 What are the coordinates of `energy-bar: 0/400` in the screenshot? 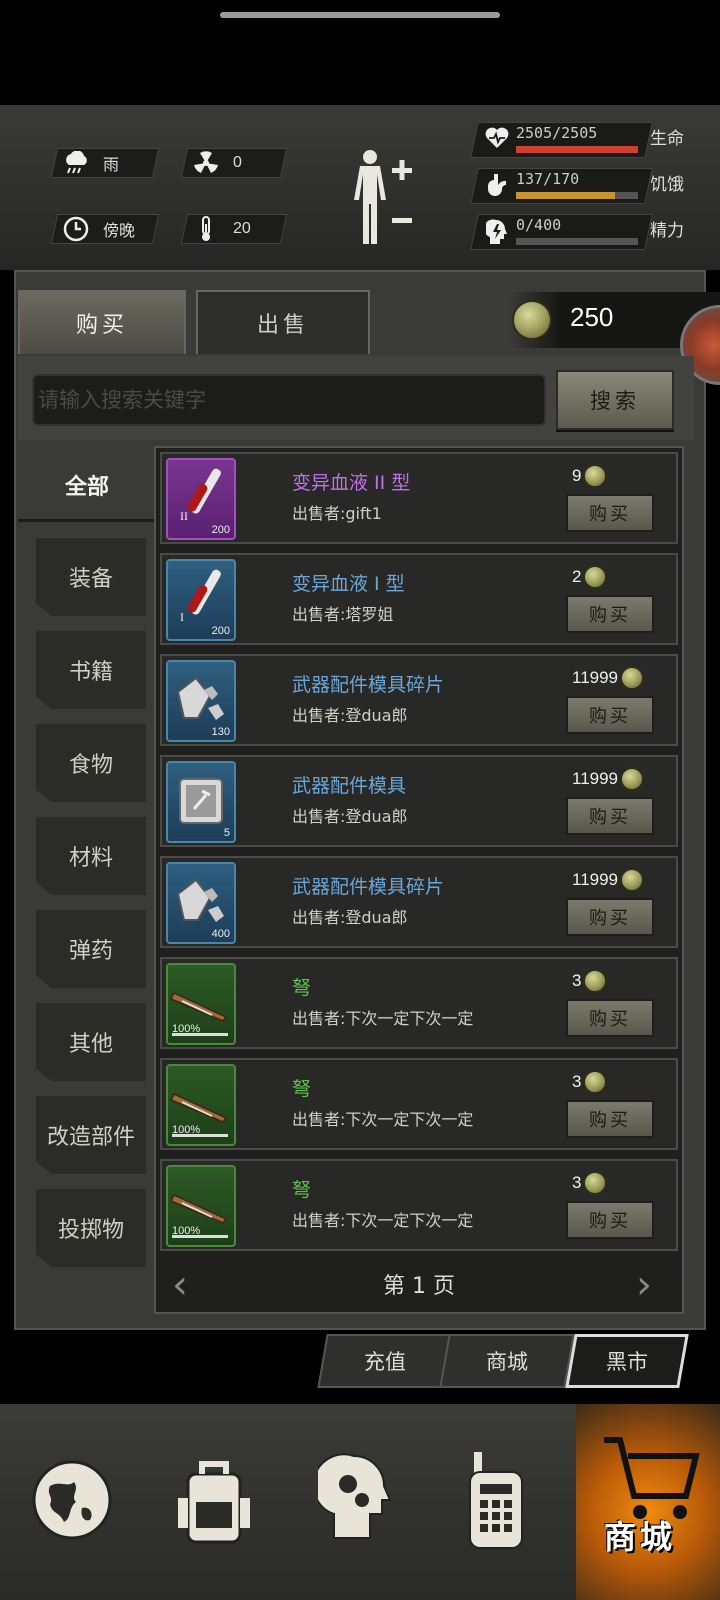 It's located at (562, 233).